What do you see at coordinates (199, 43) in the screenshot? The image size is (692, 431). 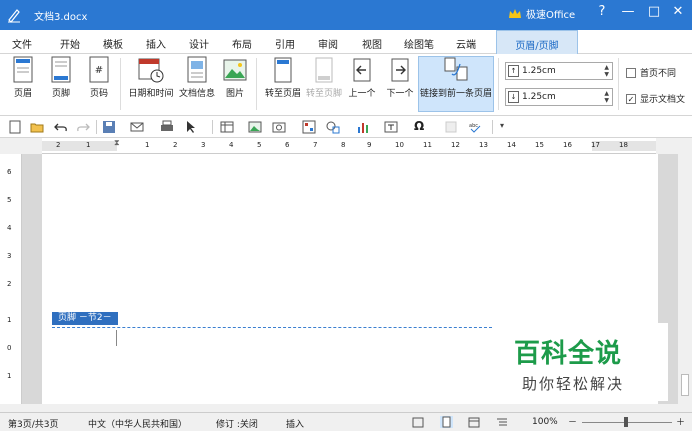 I see `tab-design: 设计` at bounding box center [199, 43].